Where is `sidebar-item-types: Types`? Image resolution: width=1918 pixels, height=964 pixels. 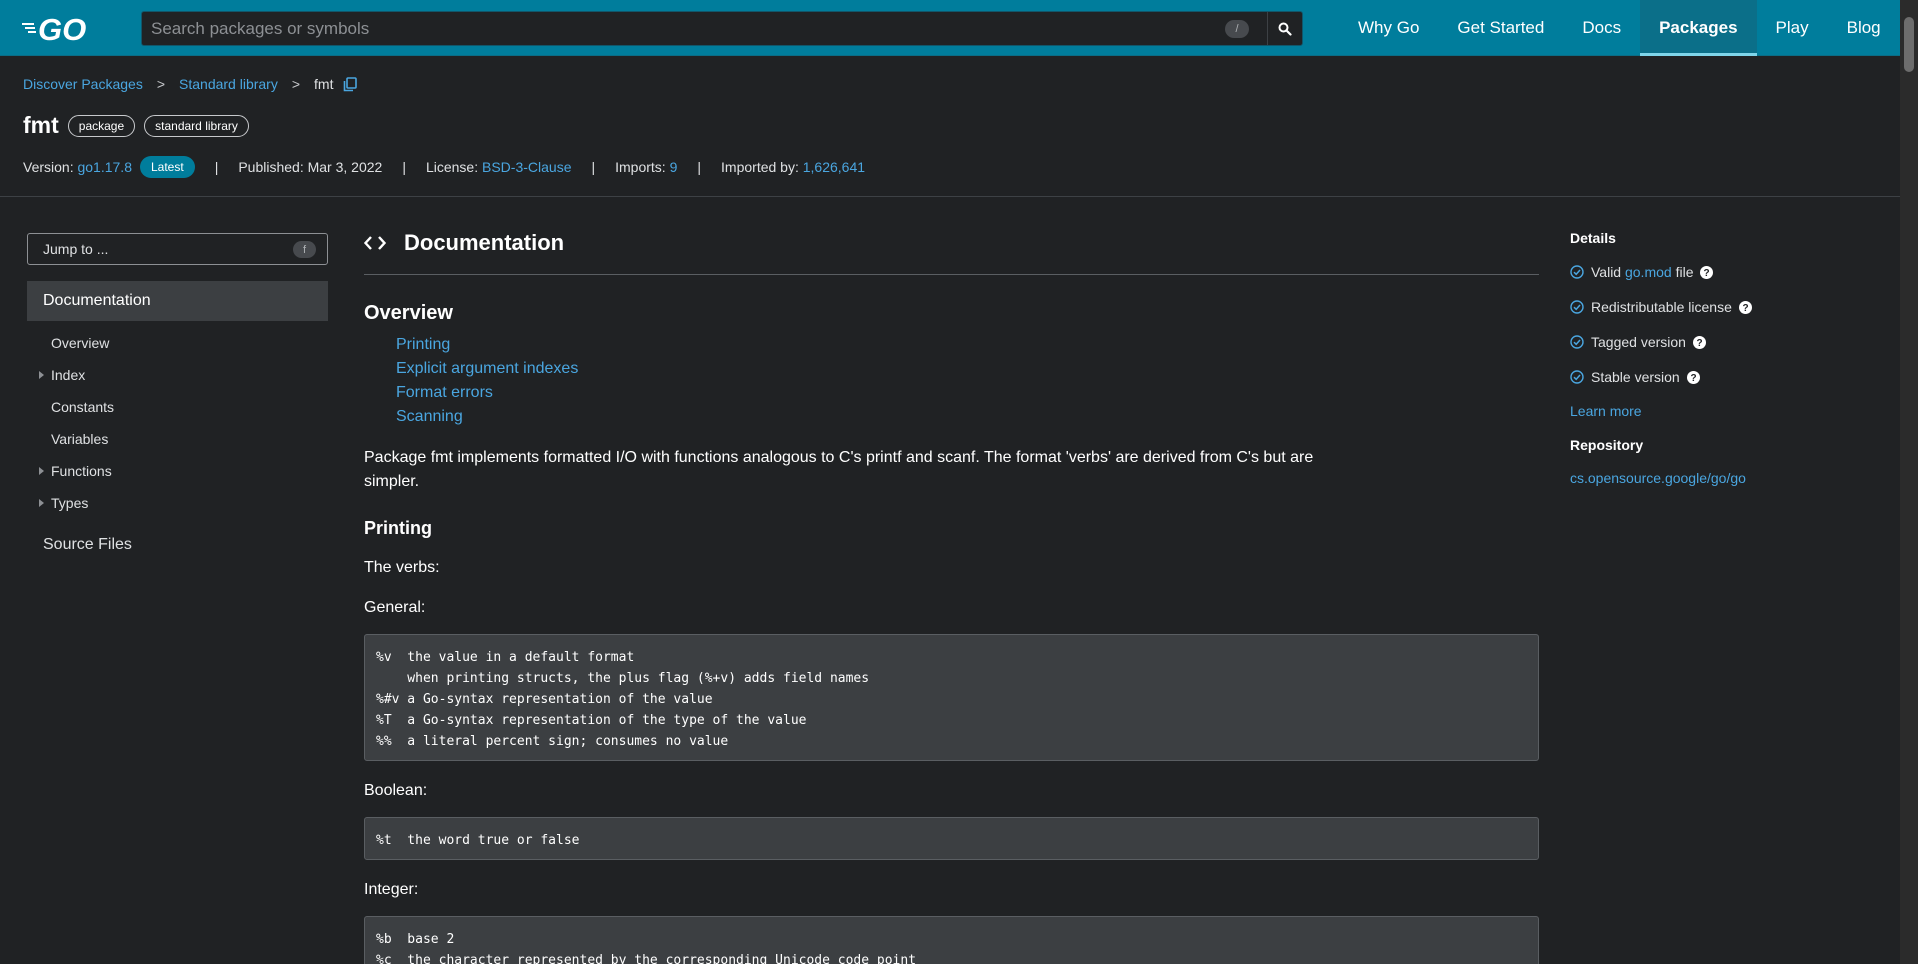
sidebar-item-types: Types is located at coordinates (177, 503).